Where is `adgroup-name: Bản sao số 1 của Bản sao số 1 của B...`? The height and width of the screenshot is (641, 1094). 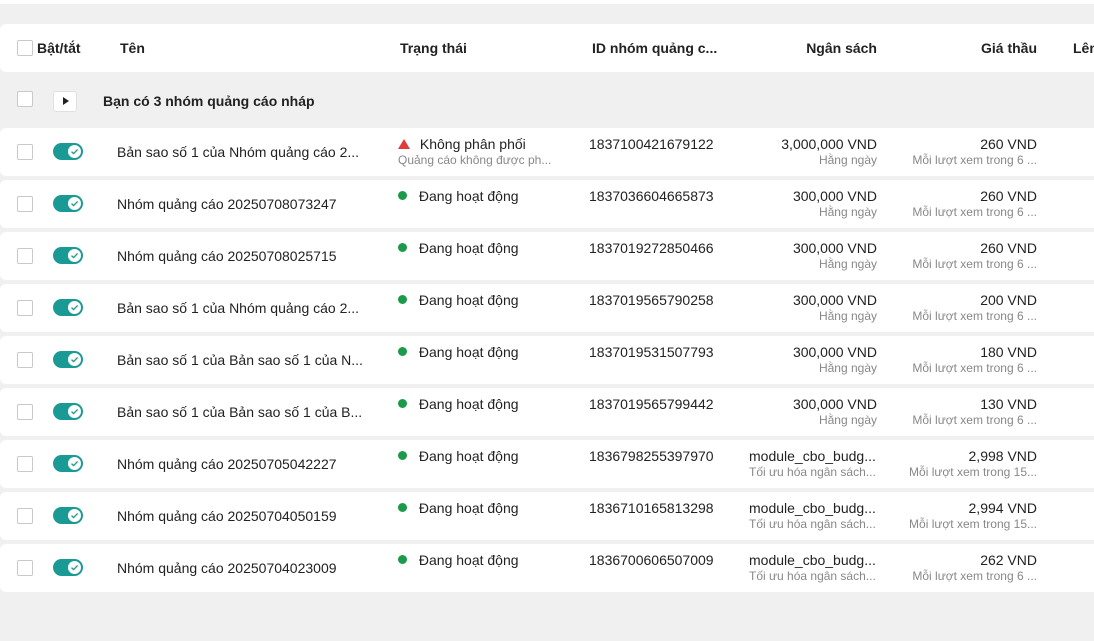 adgroup-name: Bản sao số 1 của Bản sao số 1 của B... is located at coordinates (239, 412).